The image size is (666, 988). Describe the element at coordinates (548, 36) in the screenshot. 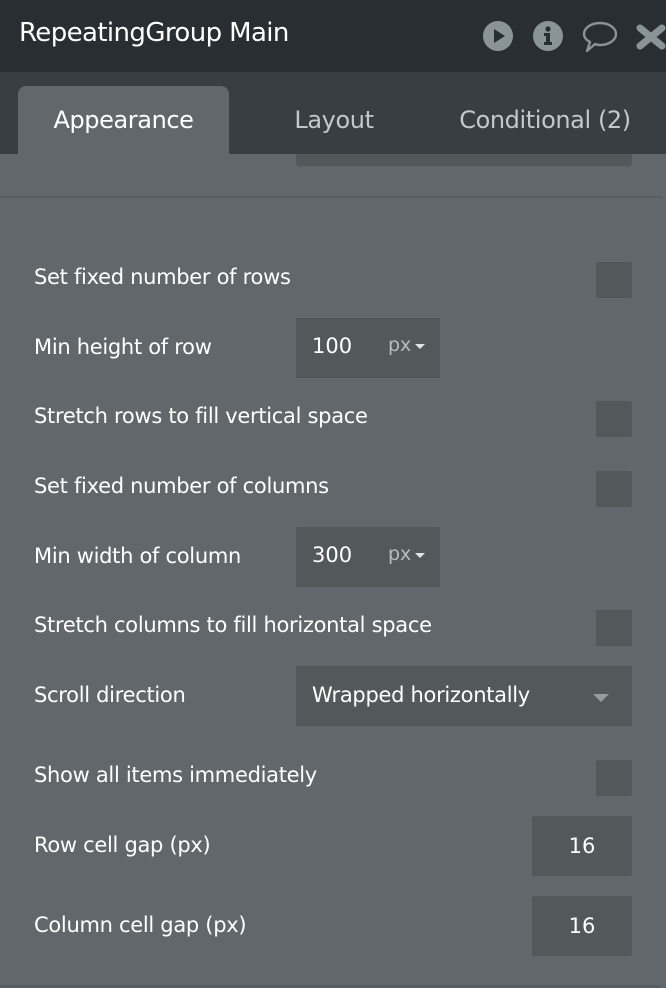

I see `info-icon` at that location.